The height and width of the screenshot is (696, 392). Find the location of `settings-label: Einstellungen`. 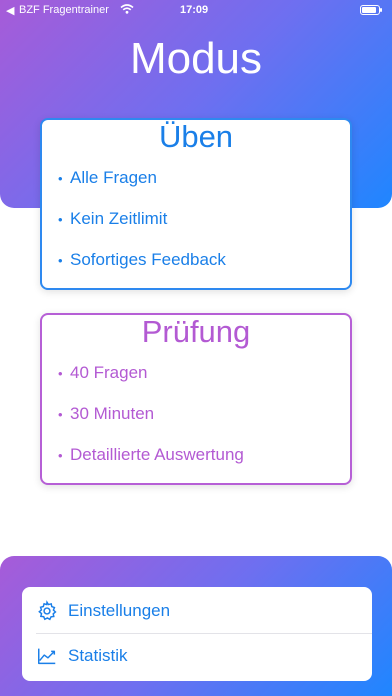

settings-label: Einstellungen is located at coordinates (119, 610).